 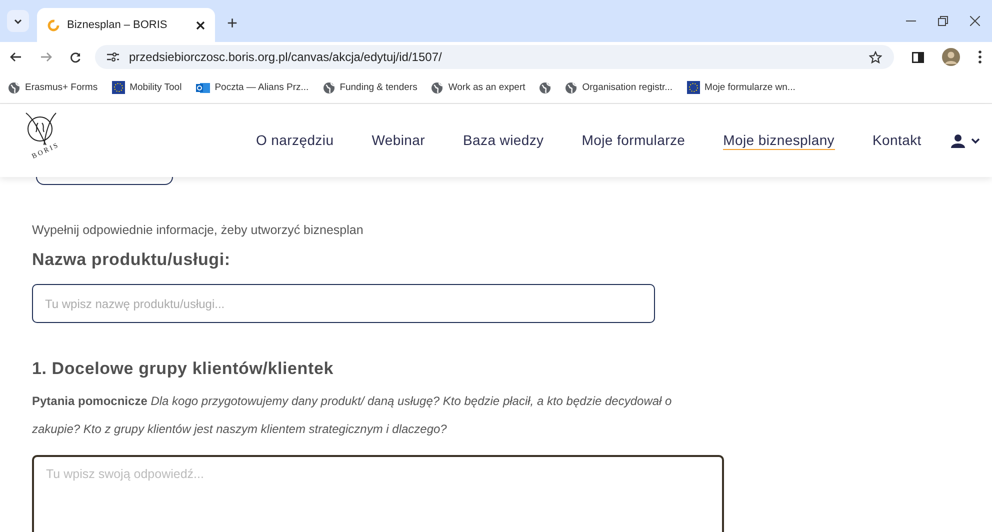 What do you see at coordinates (951, 57) in the screenshot?
I see `avatar-icon` at bounding box center [951, 57].